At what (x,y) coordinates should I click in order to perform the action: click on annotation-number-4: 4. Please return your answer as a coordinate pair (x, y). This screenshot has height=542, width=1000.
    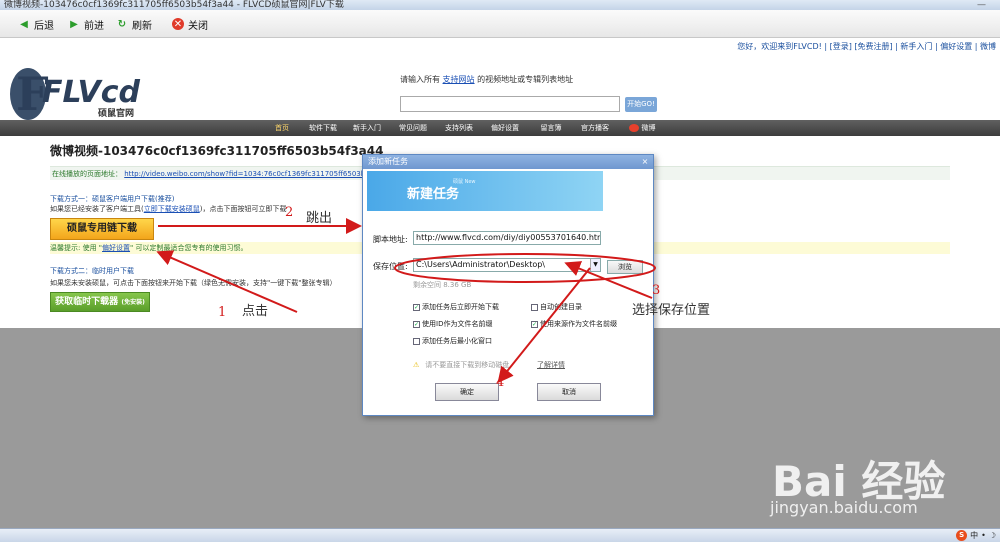
    Looking at the image, I should click on (500, 382).